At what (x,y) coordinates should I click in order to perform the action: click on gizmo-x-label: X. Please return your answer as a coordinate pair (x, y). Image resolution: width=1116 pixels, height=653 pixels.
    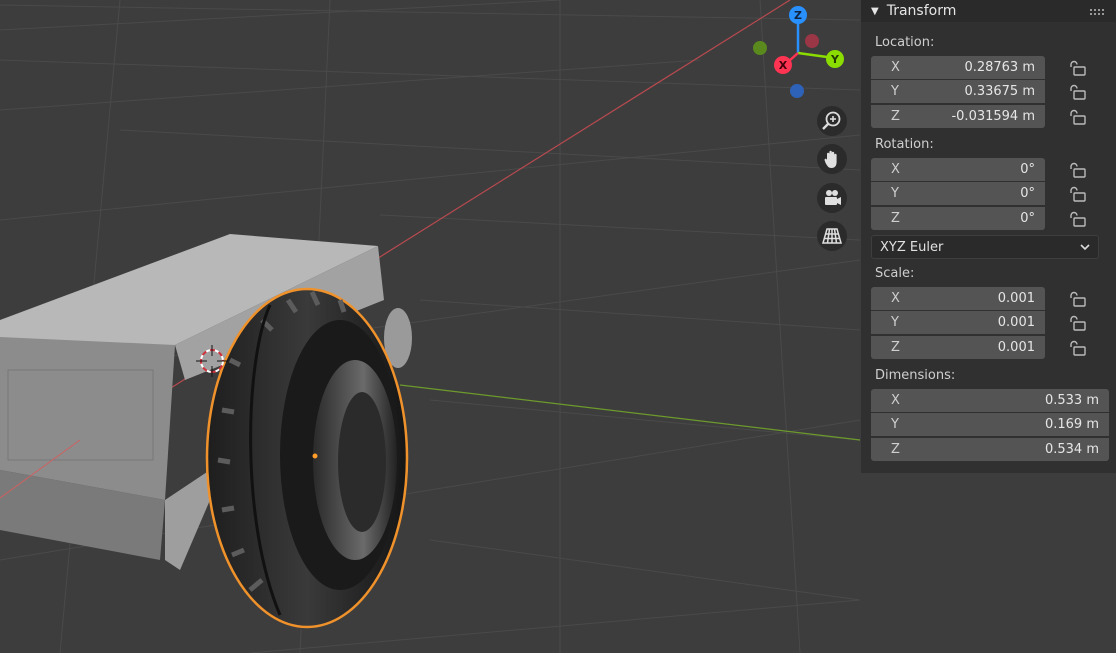
    Looking at the image, I should click on (783, 65).